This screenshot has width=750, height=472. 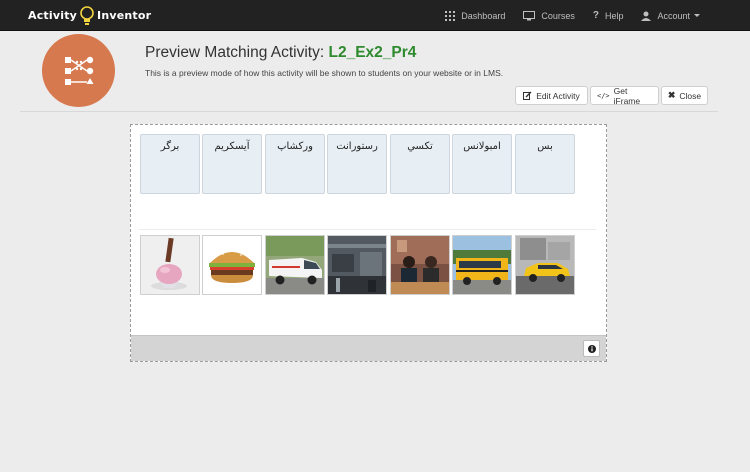 What do you see at coordinates (372, 52) in the screenshot?
I see `activity-name: L2_Ex2_Pr4` at bounding box center [372, 52].